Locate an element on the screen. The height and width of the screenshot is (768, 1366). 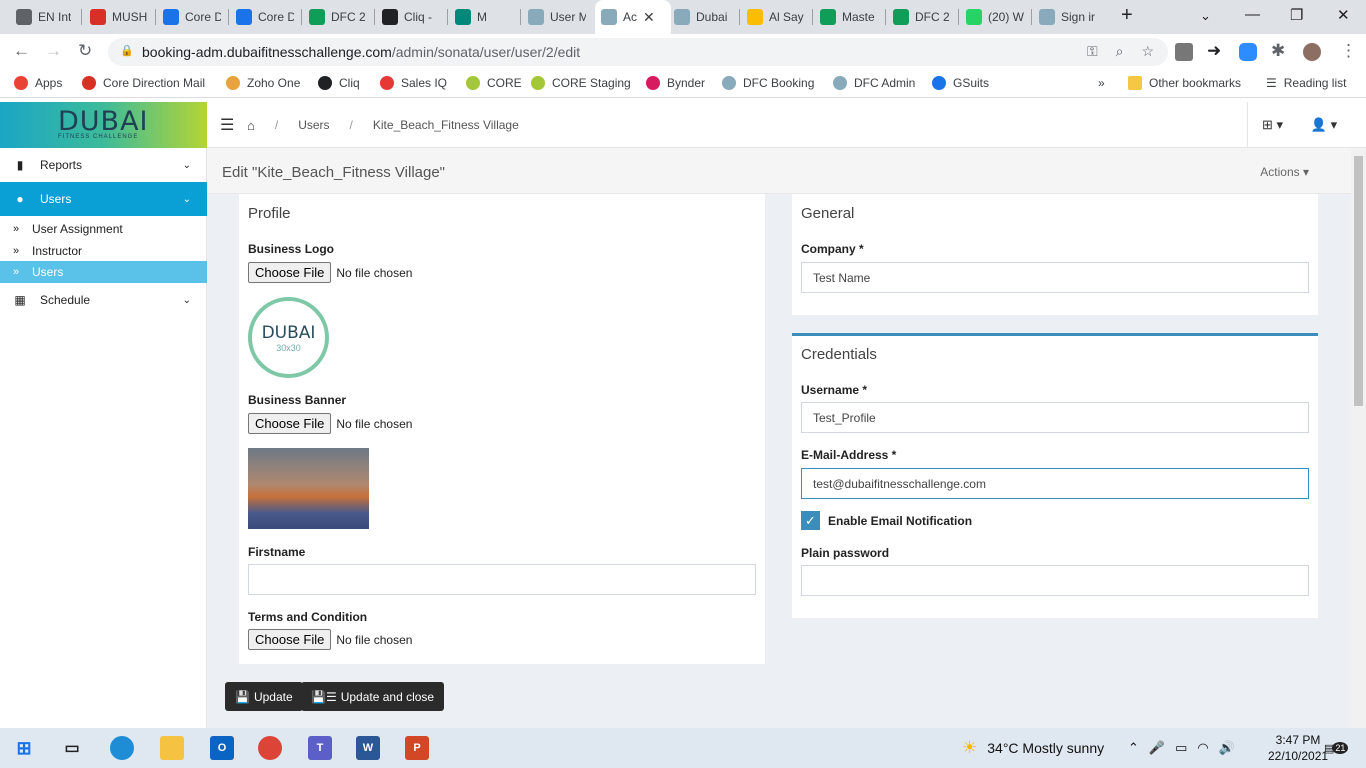
extension-icon is located at coordinates (1184, 52).